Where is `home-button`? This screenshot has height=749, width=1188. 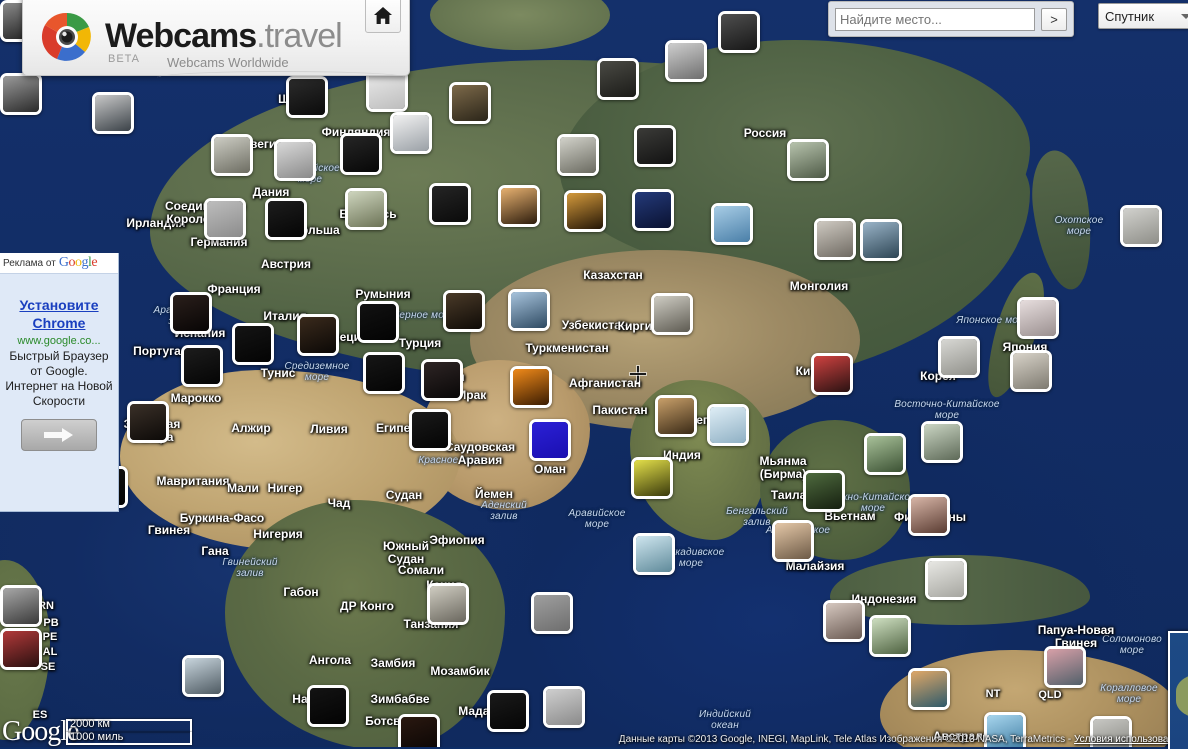 home-button is located at coordinates (383, 16).